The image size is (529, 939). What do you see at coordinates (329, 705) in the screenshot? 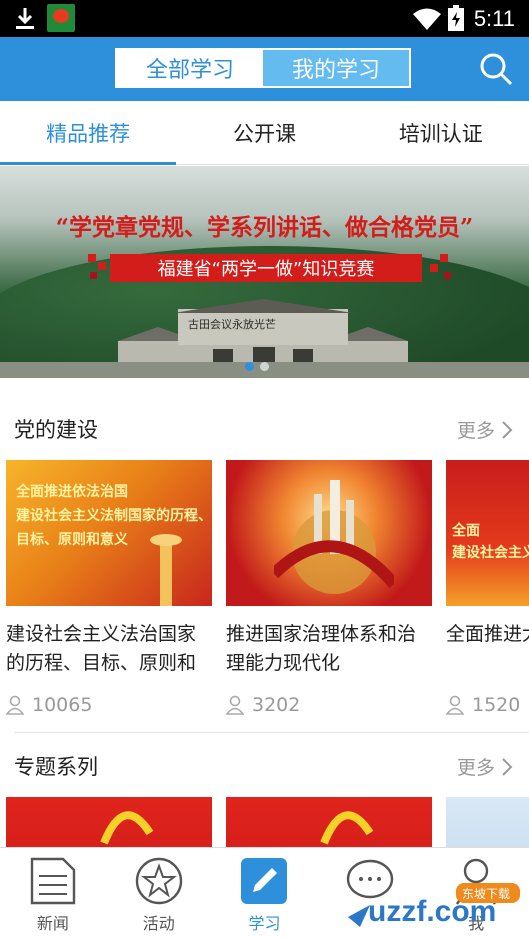
I see `view-count: 3202` at bounding box center [329, 705].